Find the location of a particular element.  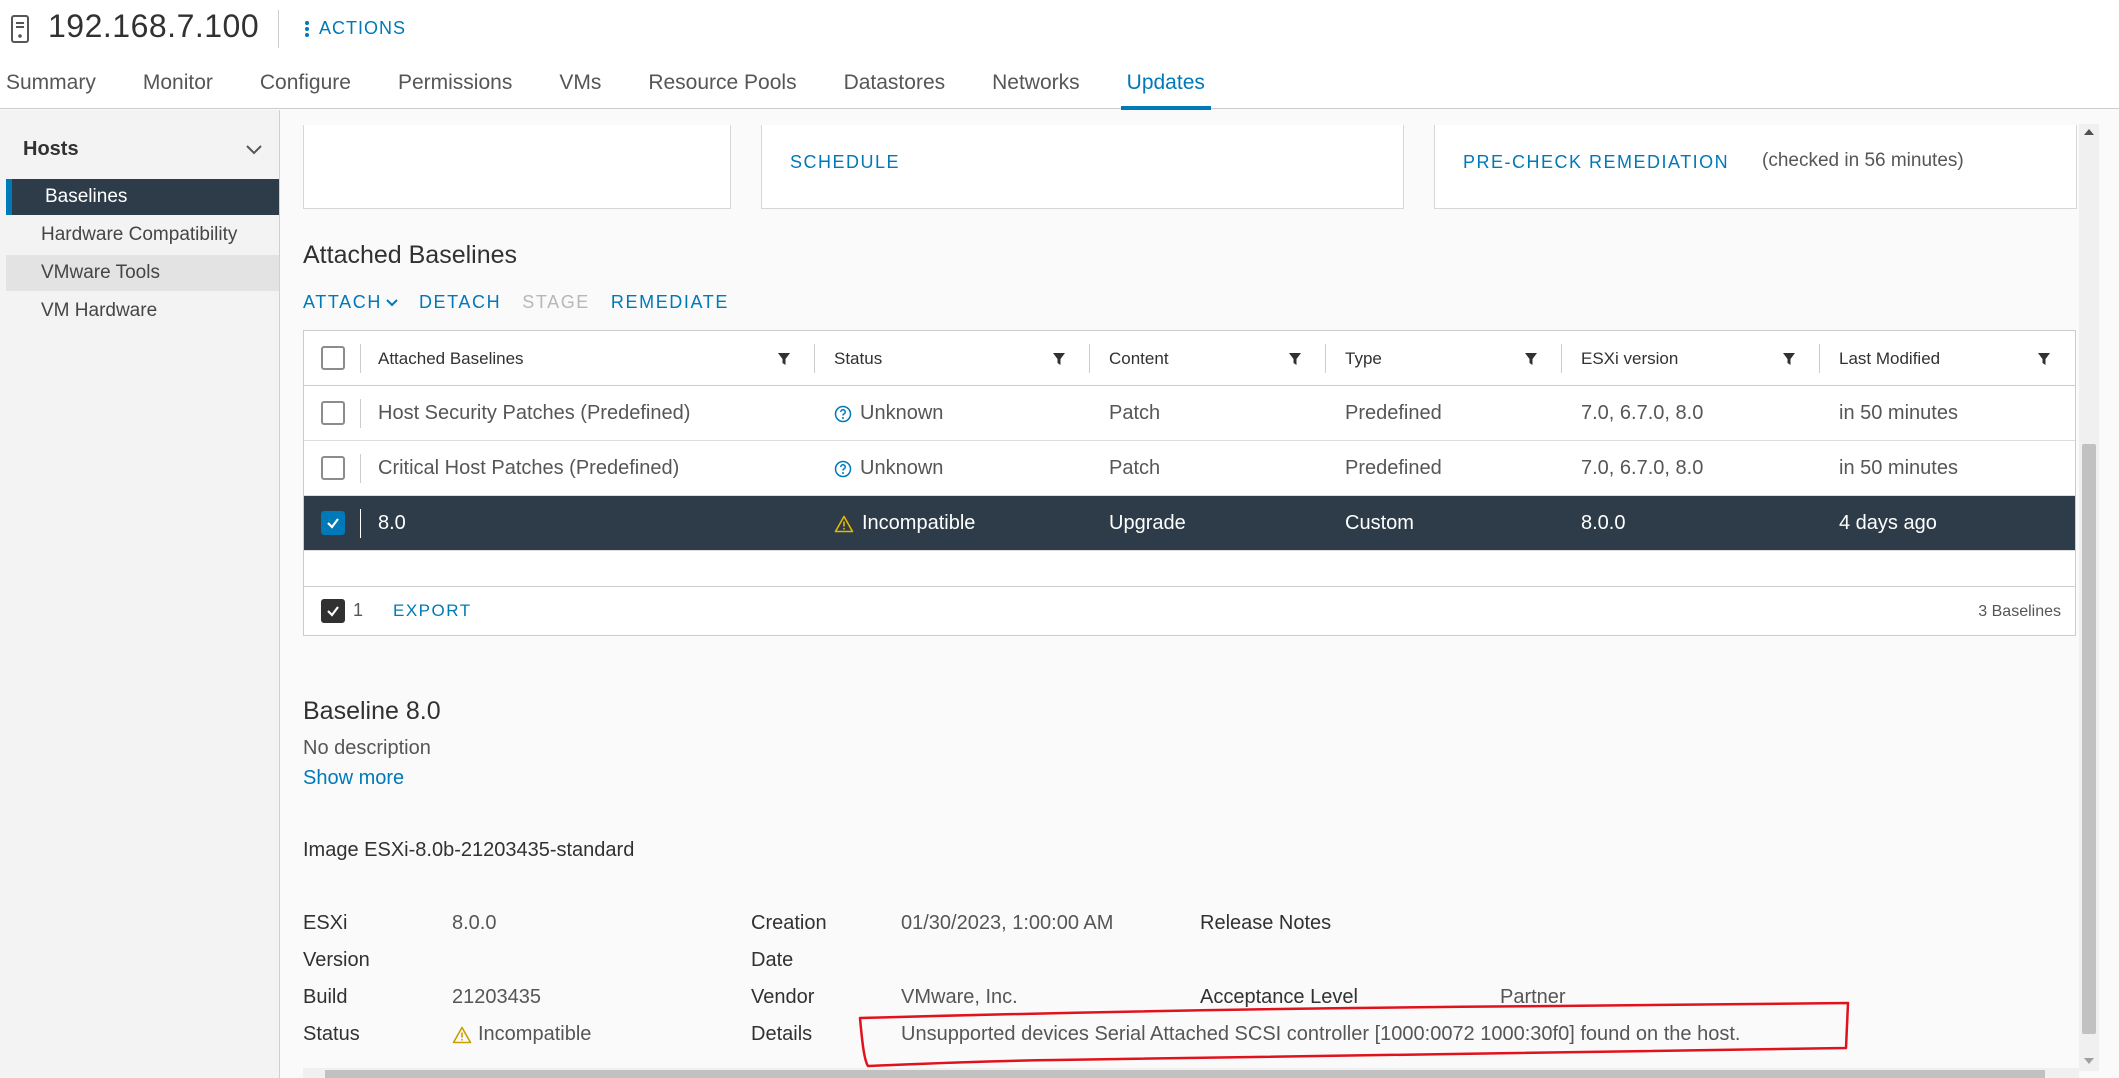

esxi-label: ESXi is located at coordinates (325, 923).